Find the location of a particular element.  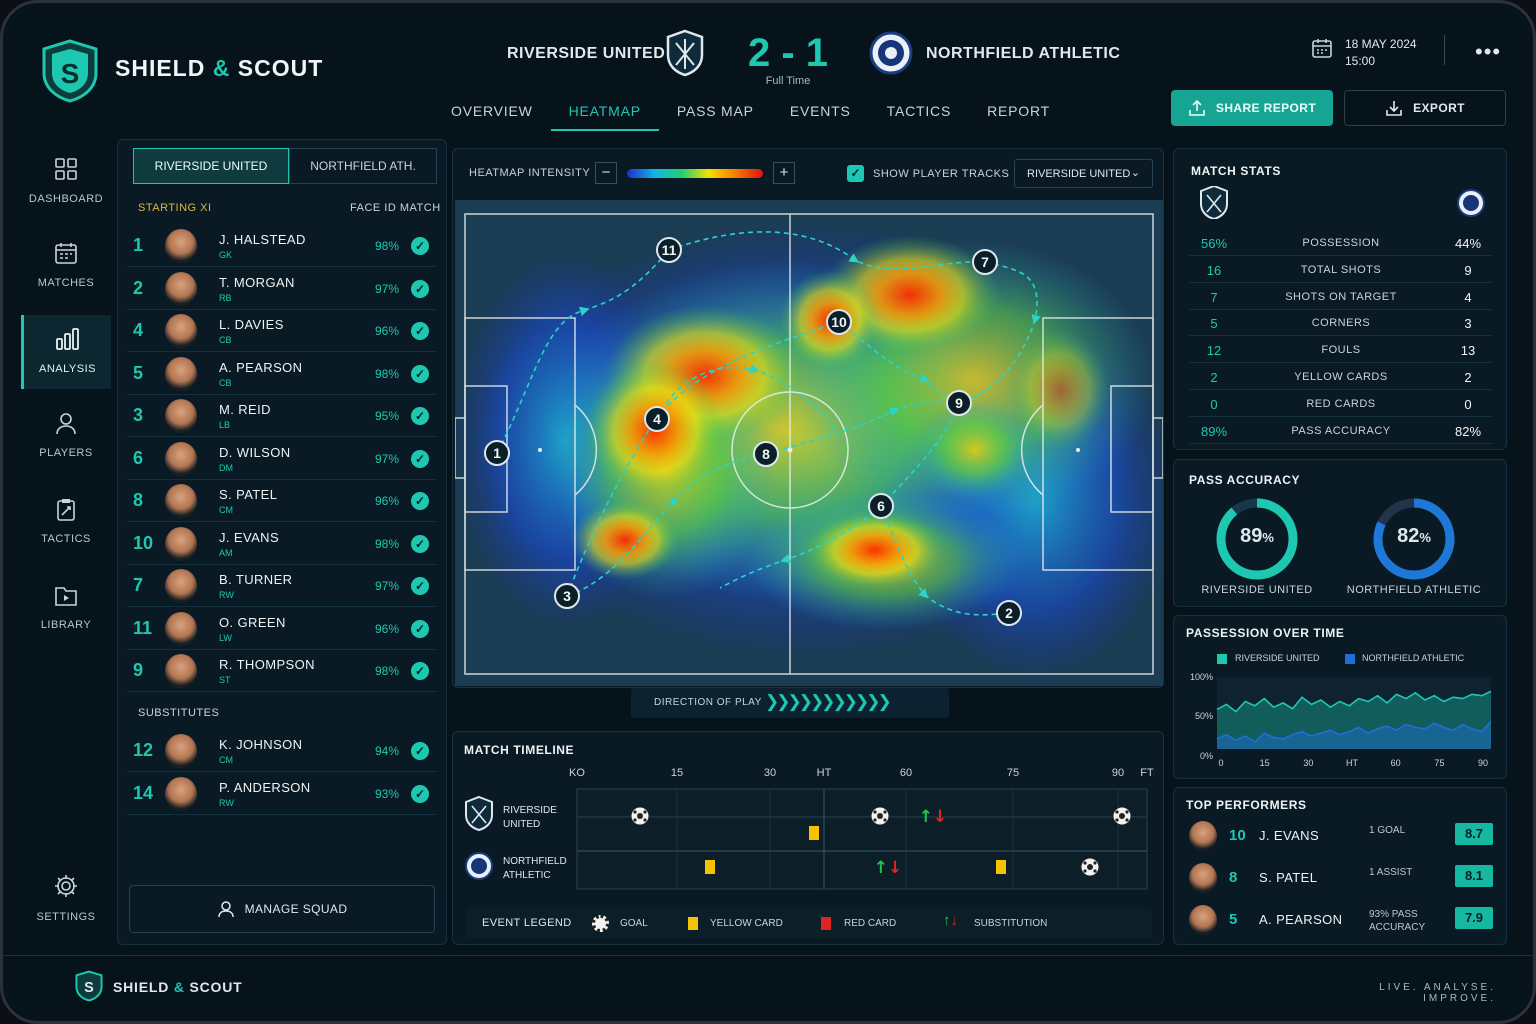

check-icon: ✓ is located at coordinates (420, 671).